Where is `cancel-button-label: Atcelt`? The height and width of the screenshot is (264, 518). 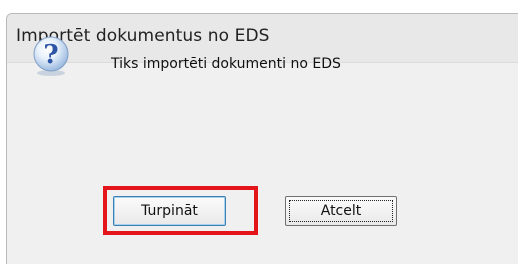
cancel-button-label: Atcelt is located at coordinates (341, 211).